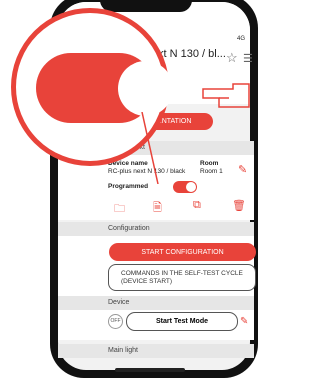 This screenshot has height=382, width=320. What do you see at coordinates (185, 187) in the screenshot?
I see `programmed-toggle` at bounding box center [185, 187].